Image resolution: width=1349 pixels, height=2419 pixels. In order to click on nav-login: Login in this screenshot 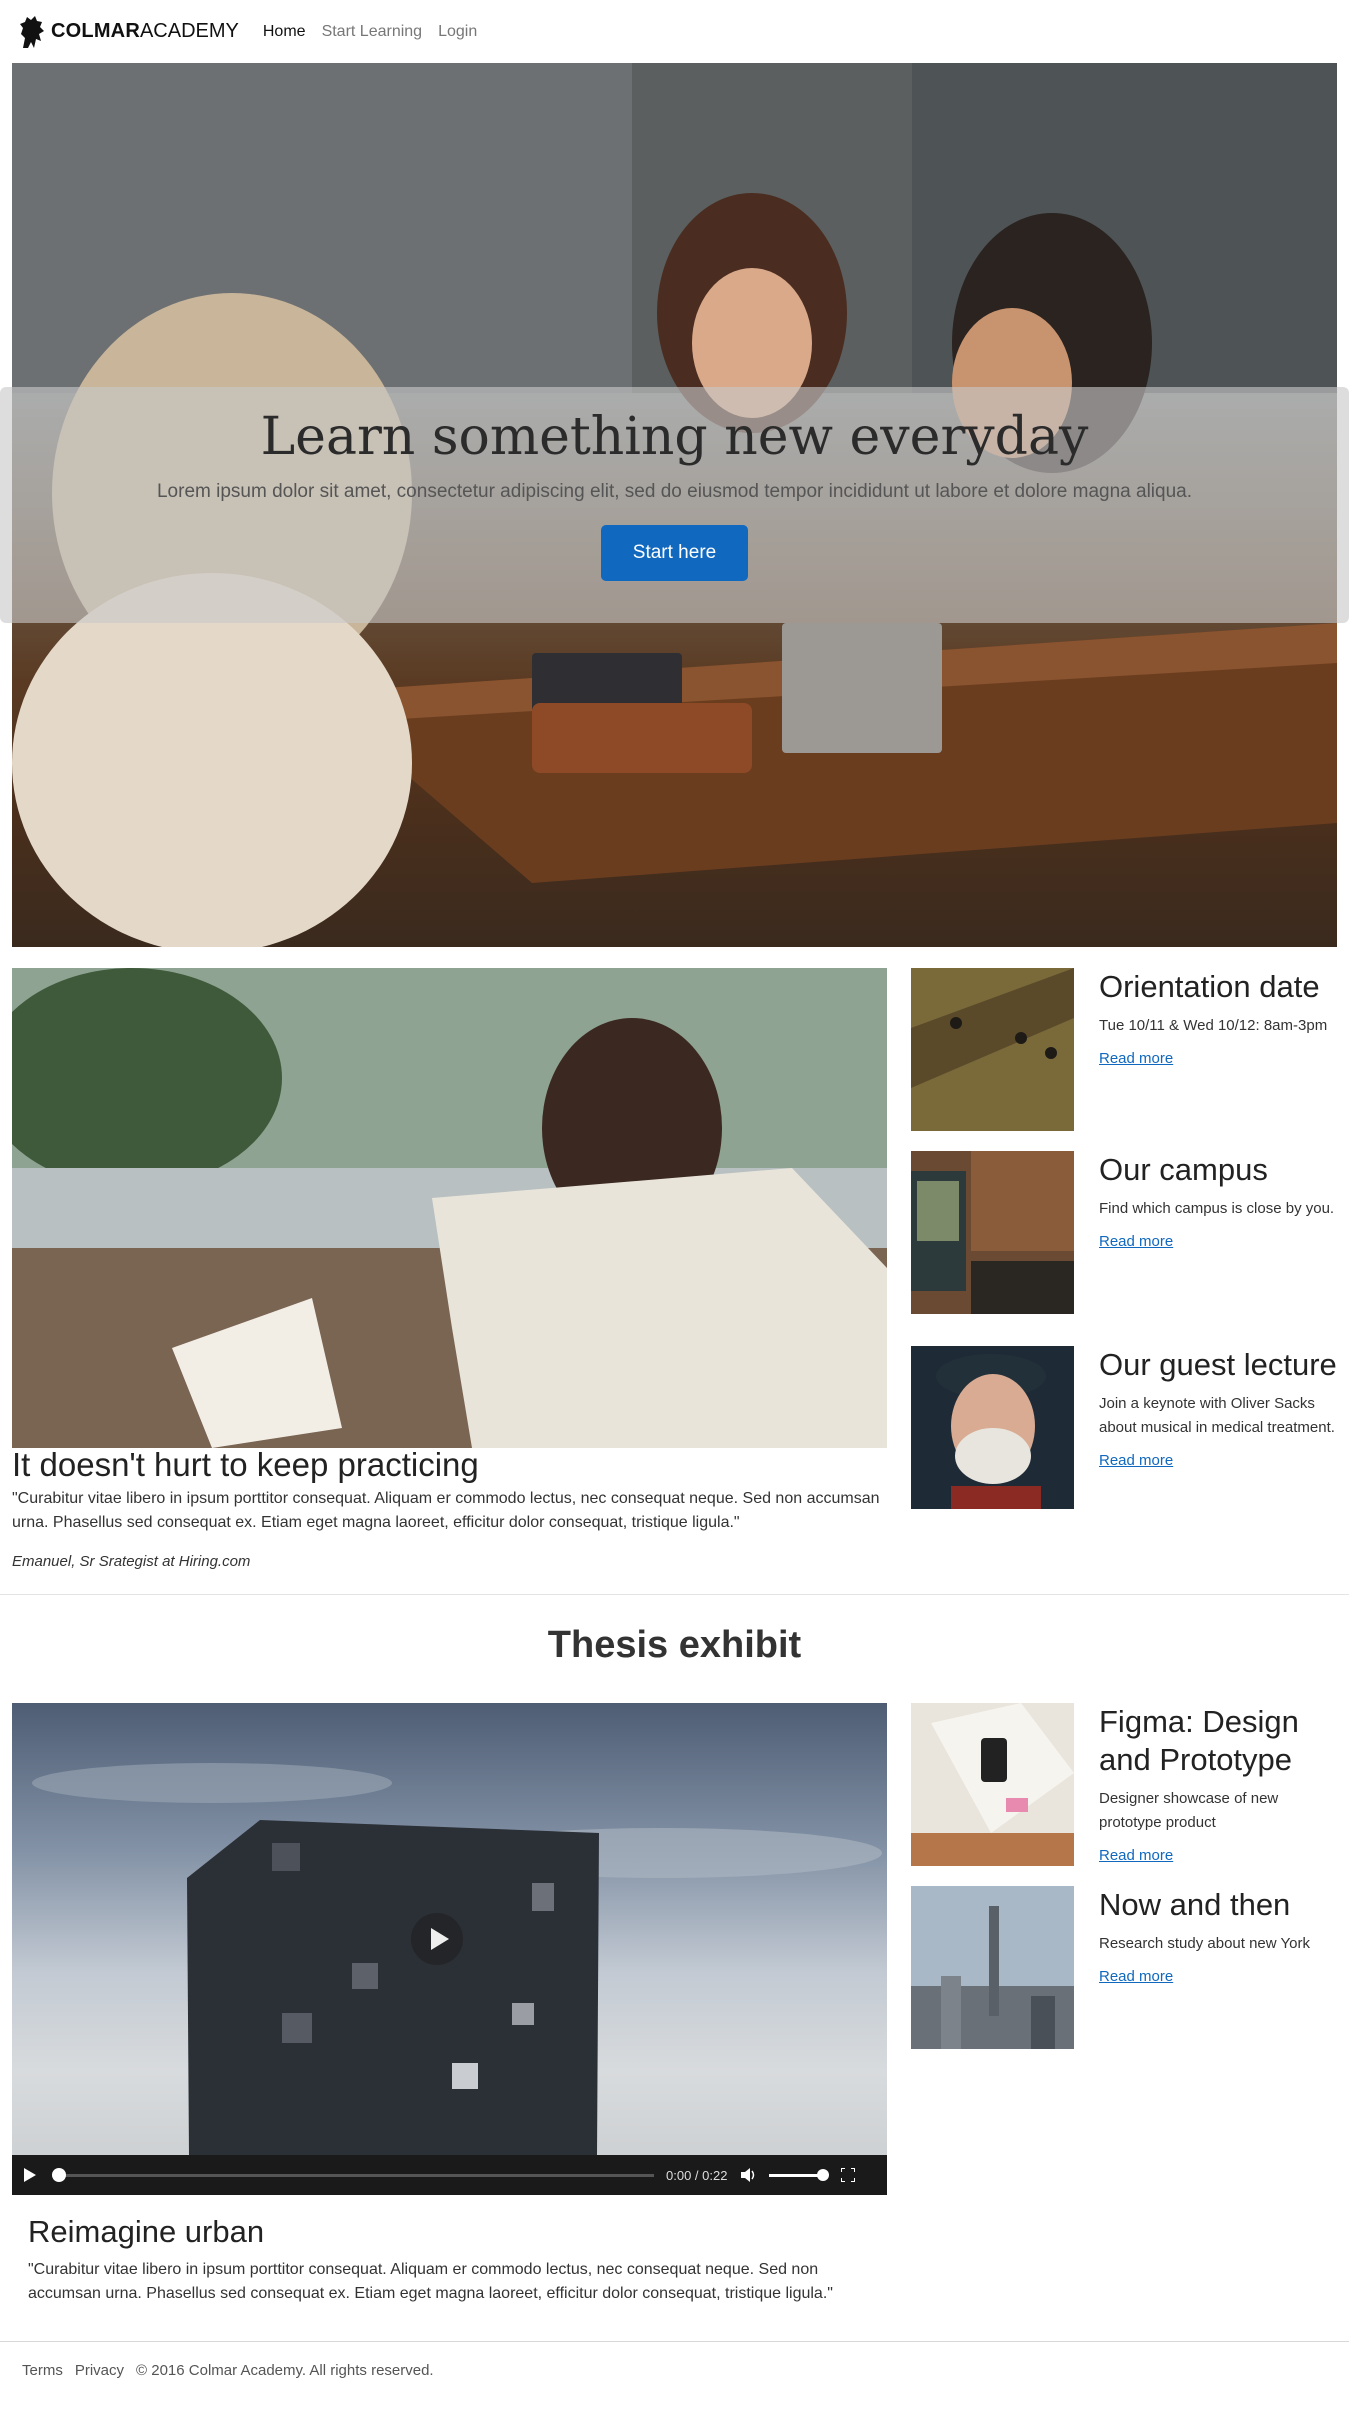, I will do `click(457, 32)`.